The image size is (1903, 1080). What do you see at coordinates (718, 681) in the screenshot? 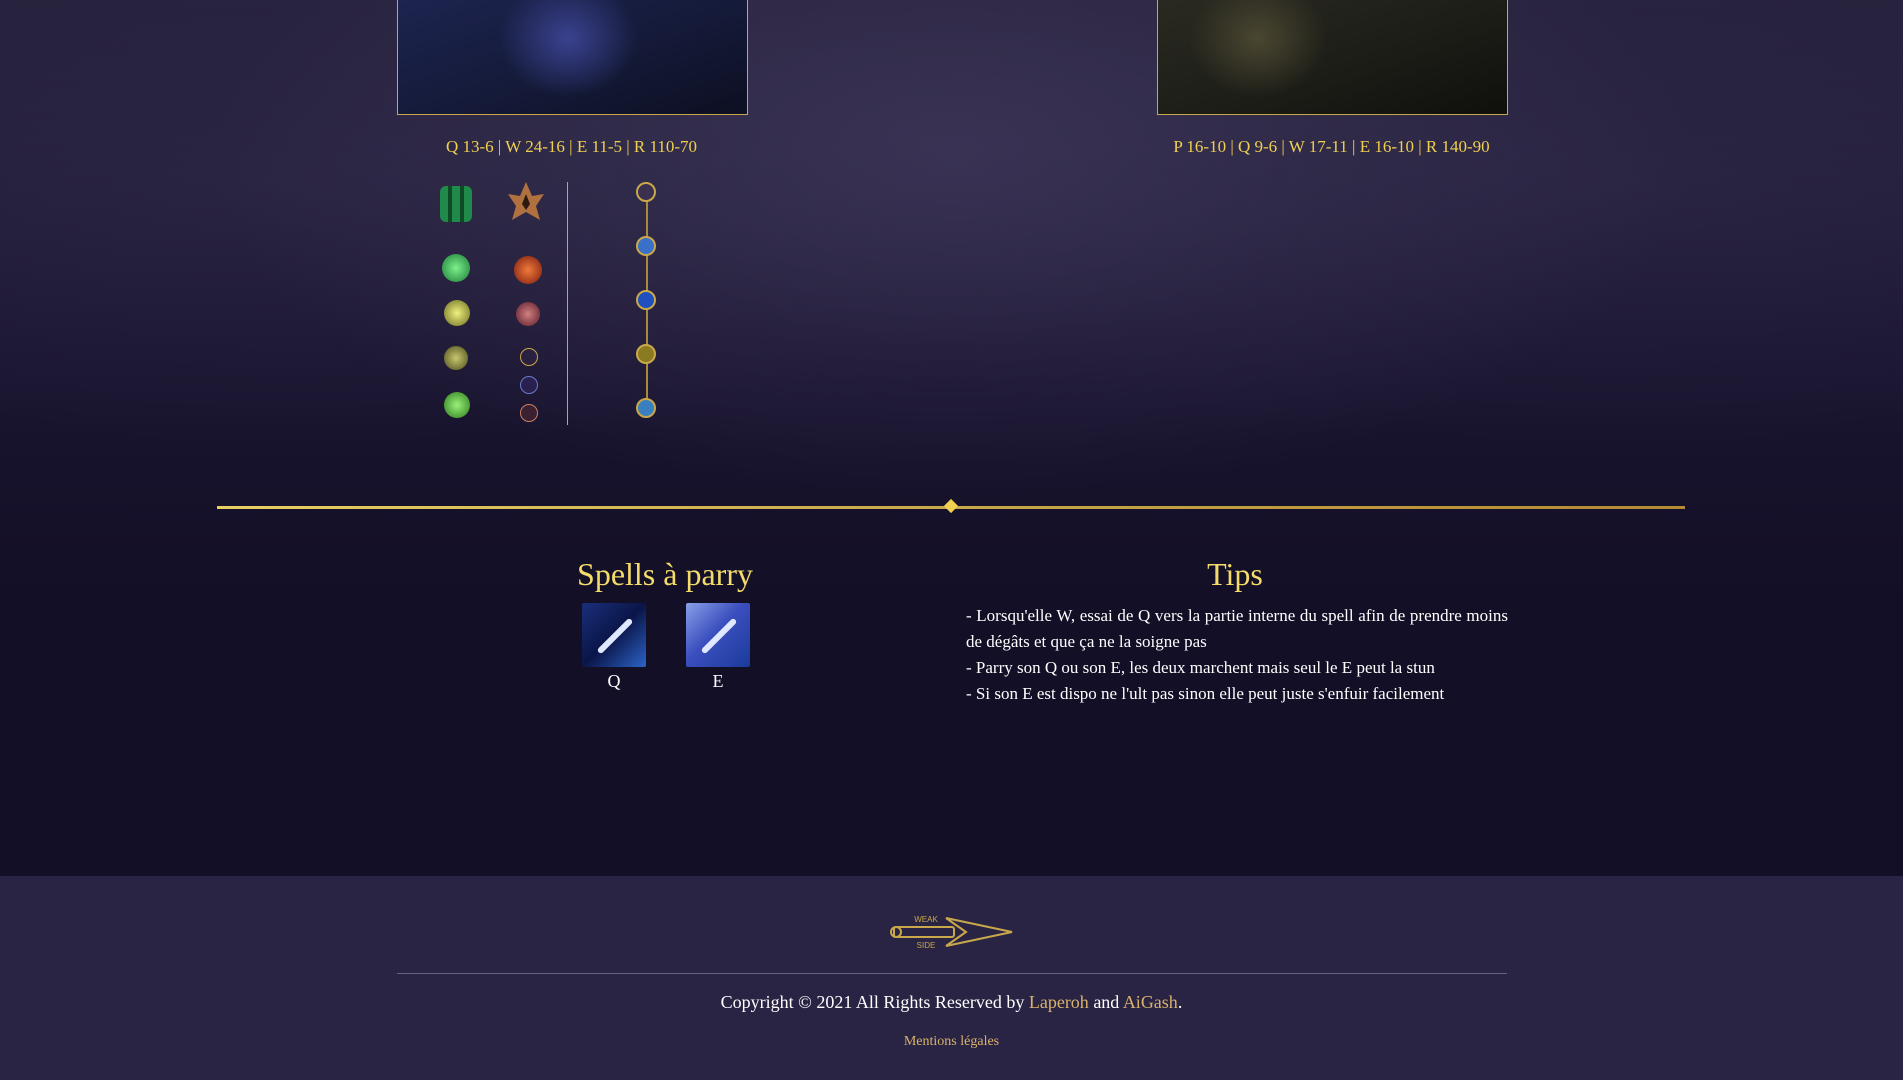
I see `spell-e-key: E` at bounding box center [718, 681].